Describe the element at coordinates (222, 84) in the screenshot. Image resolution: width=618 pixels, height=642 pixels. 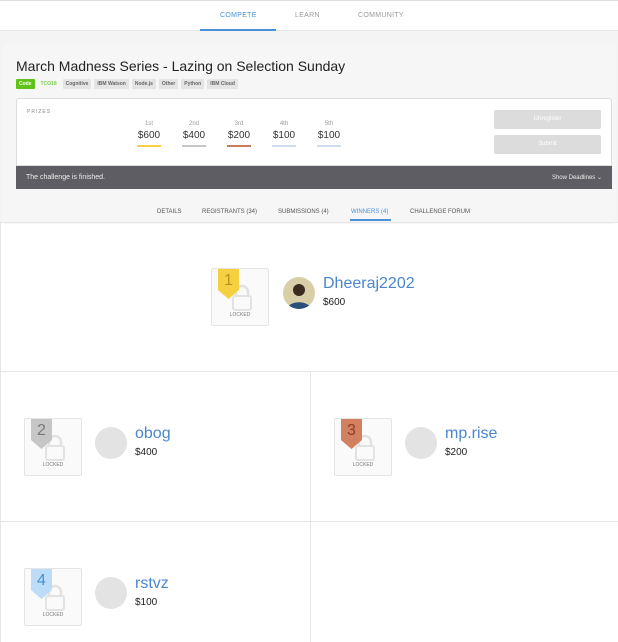
I see `tag: IBM Cloud` at that location.